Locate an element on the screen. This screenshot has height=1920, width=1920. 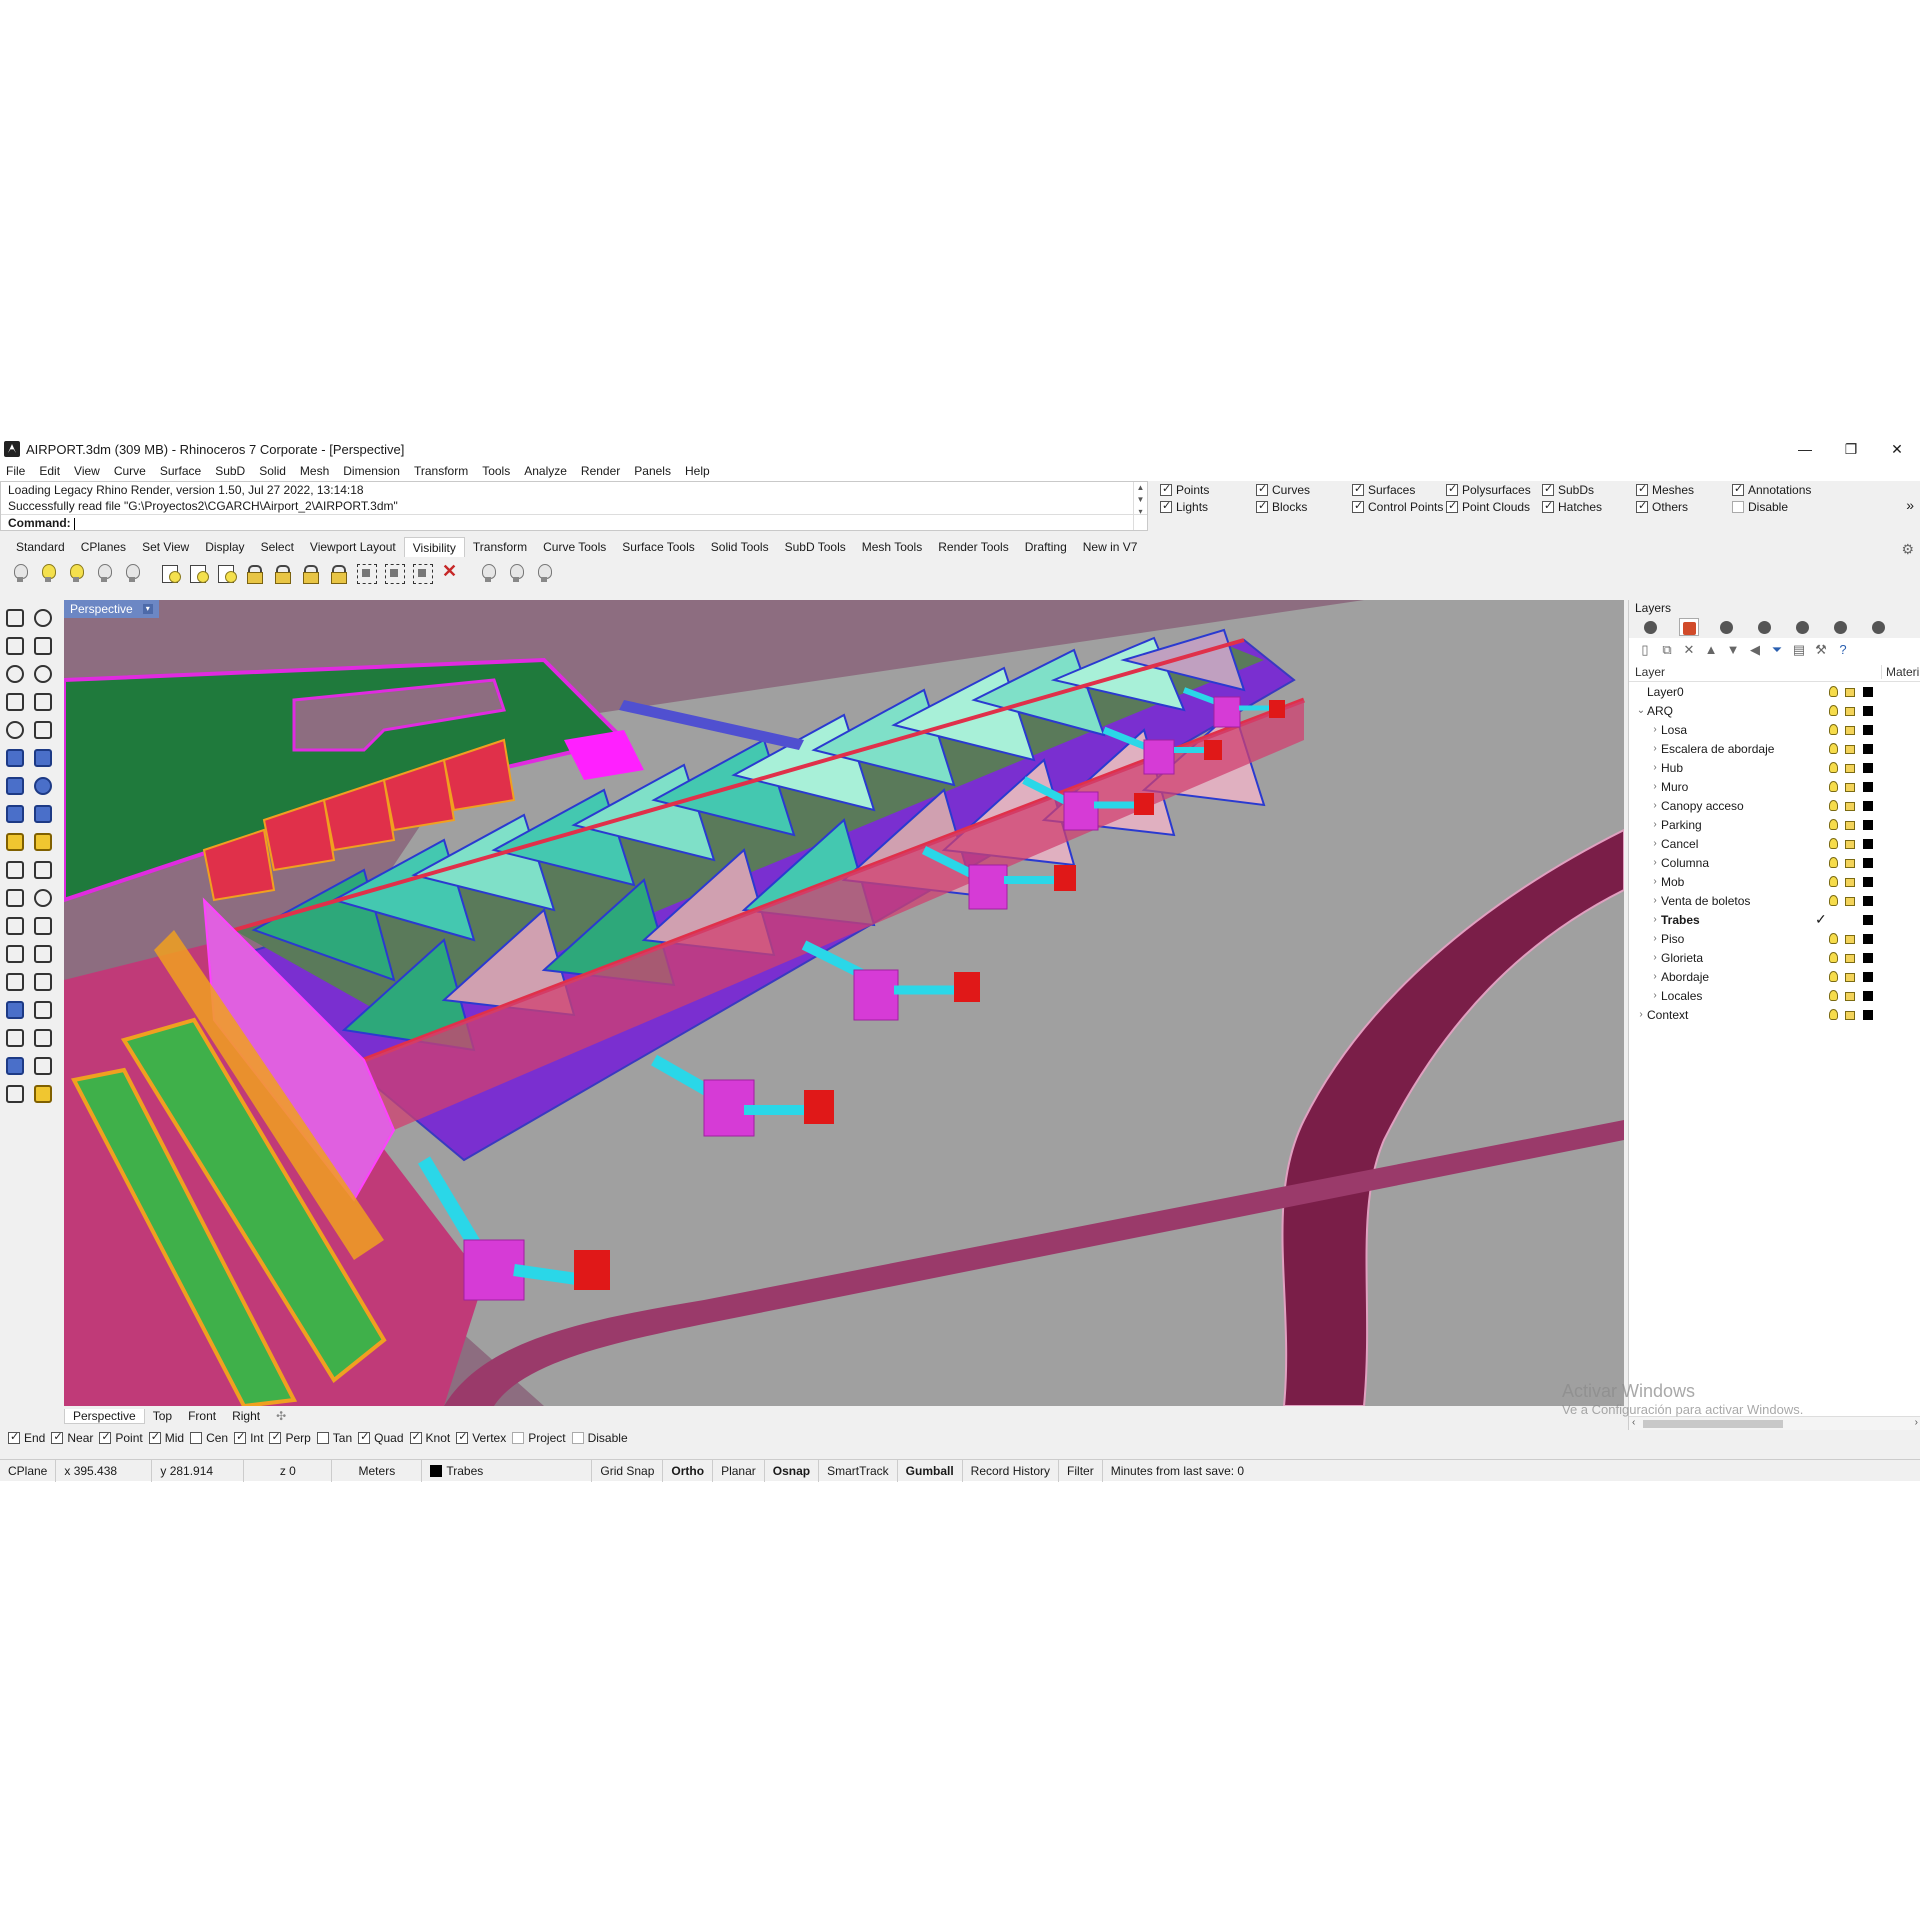
loft-icon is located at coordinates (42, 757).